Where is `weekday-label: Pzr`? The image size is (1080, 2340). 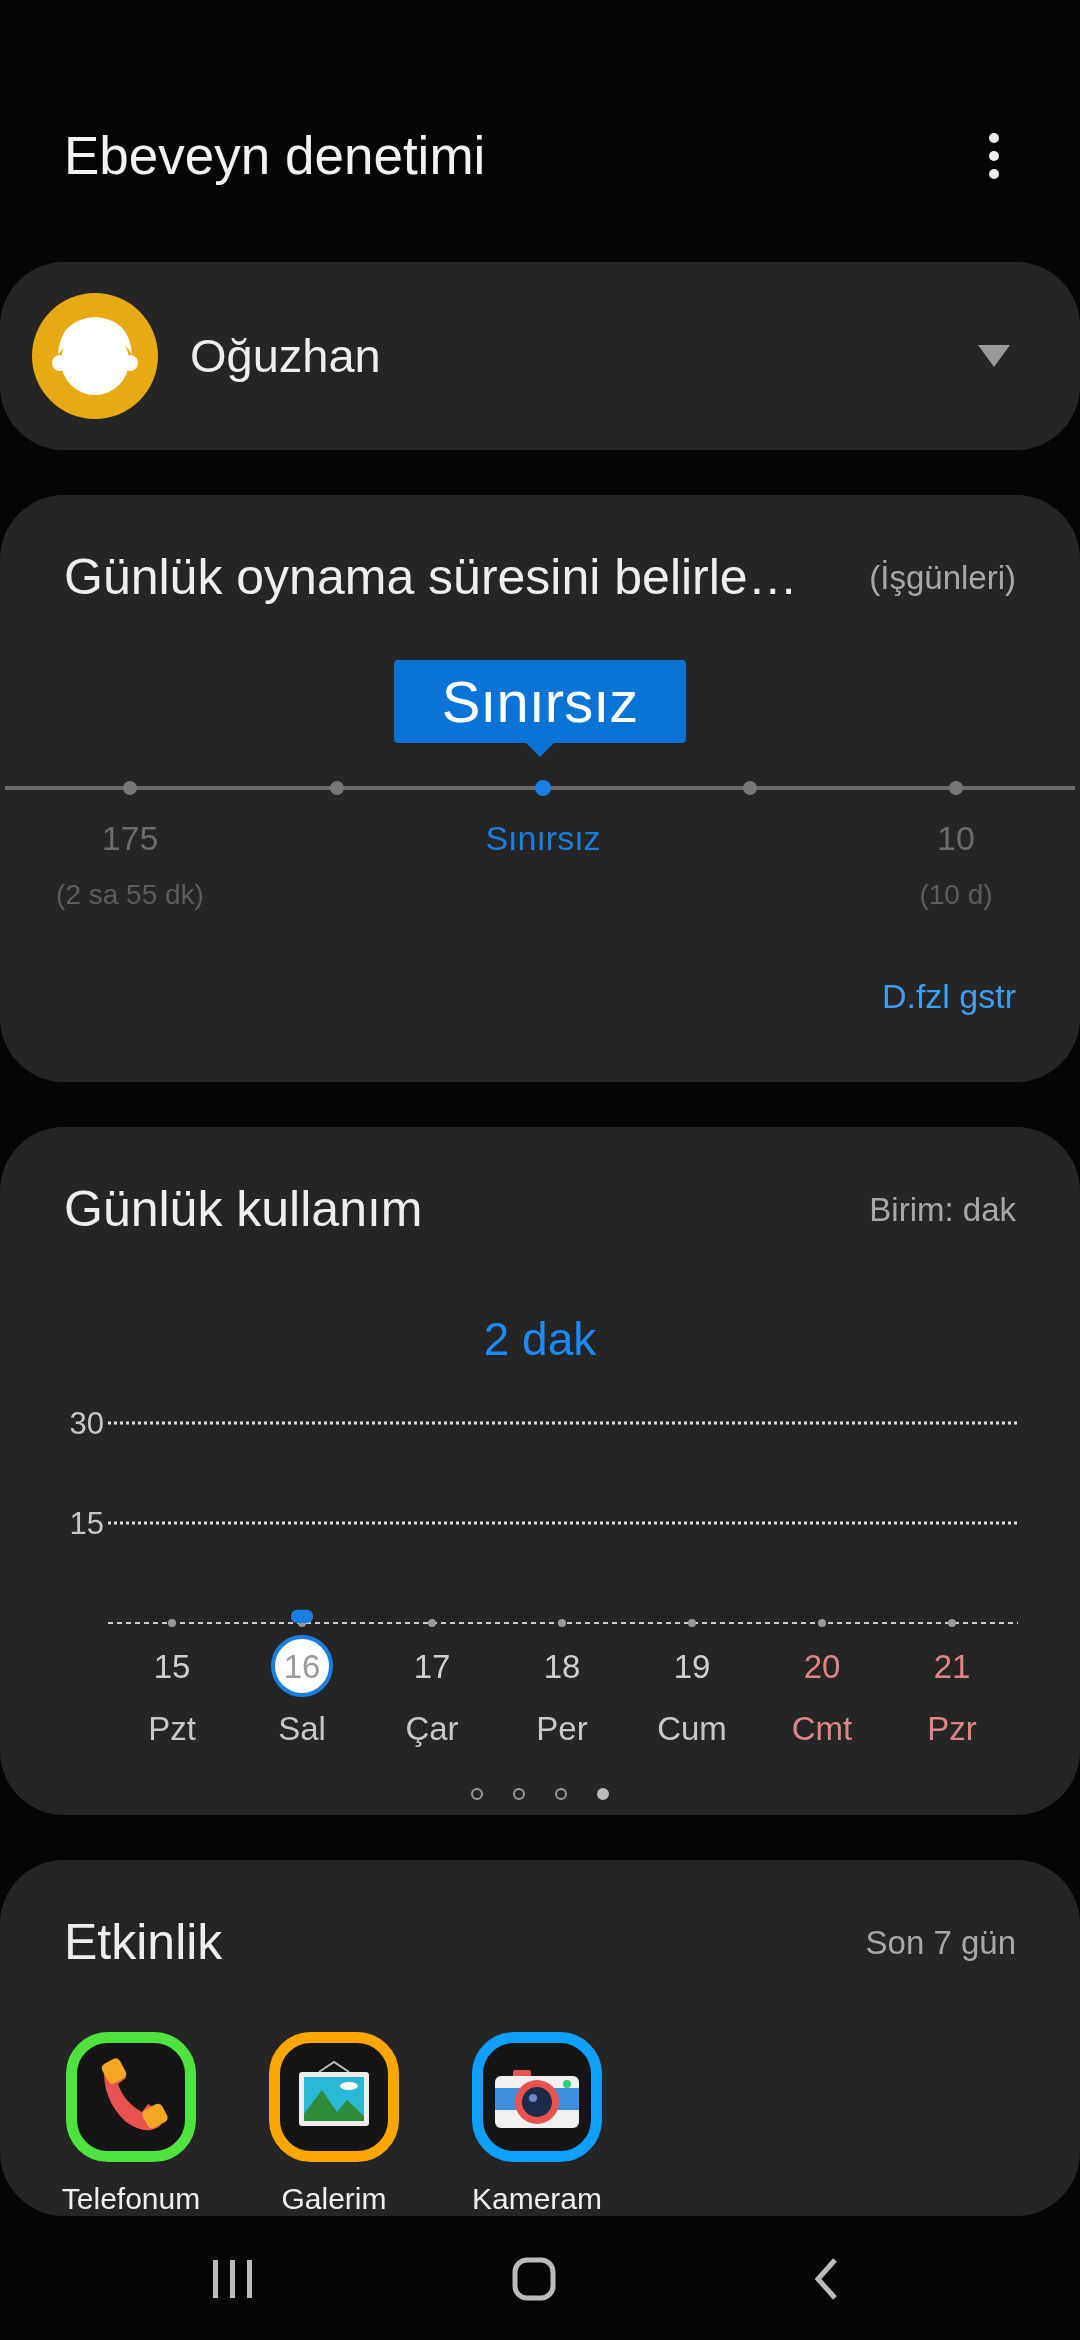
weekday-label: Pzr is located at coordinates (952, 1728).